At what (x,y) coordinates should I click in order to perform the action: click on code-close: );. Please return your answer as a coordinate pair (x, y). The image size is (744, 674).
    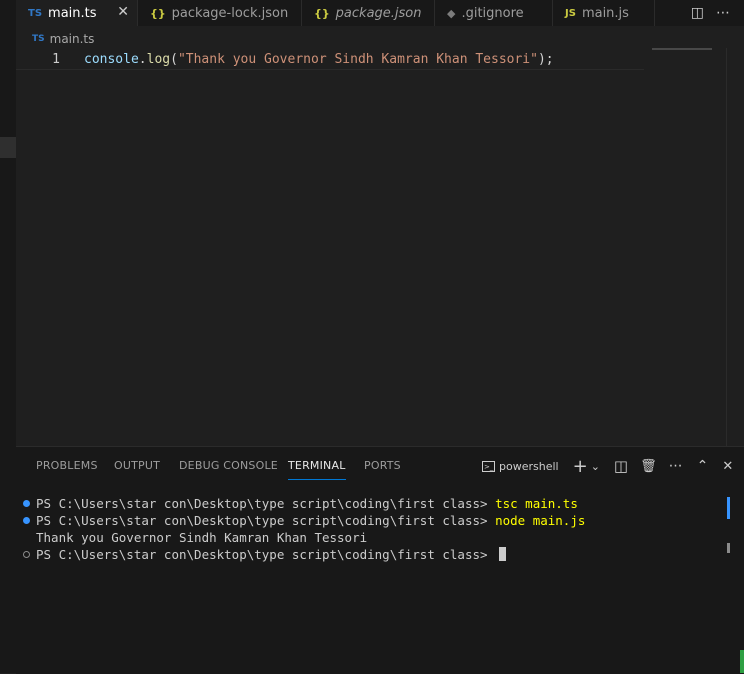
    Looking at the image, I should click on (545, 59).